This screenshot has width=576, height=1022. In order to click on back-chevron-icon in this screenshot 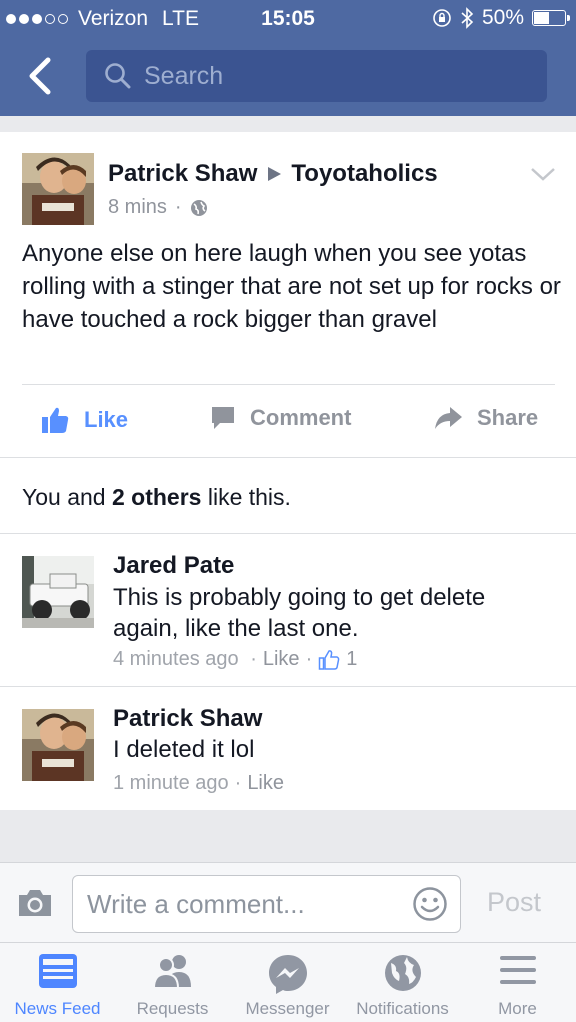, I will do `click(40, 76)`.